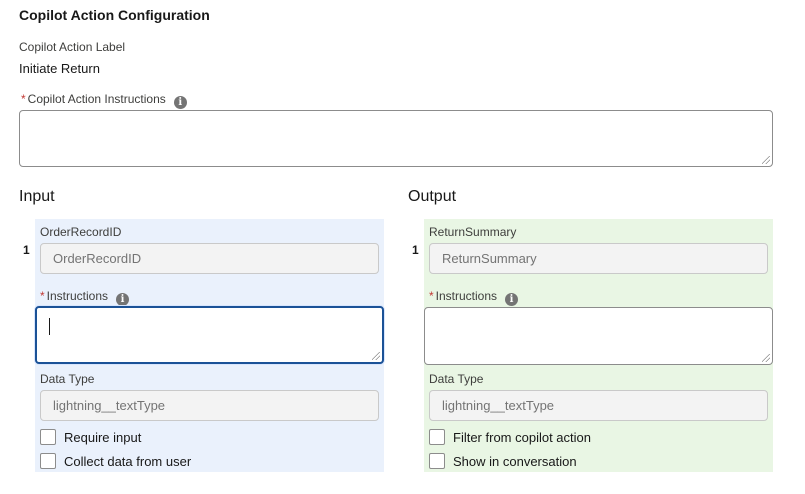 The image size is (805, 494). I want to click on require-input-option: Require input, so click(90, 437).